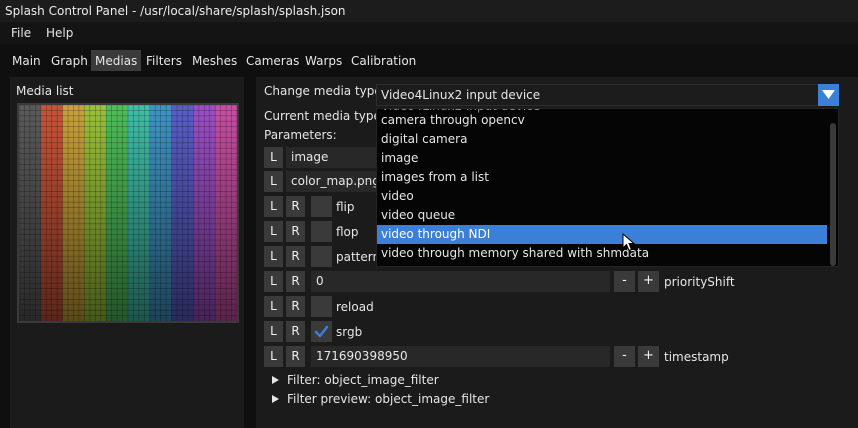  Describe the element at coordinates (383, 60) in the screenshot. I see `tab-calibration: Calibration` at that location.